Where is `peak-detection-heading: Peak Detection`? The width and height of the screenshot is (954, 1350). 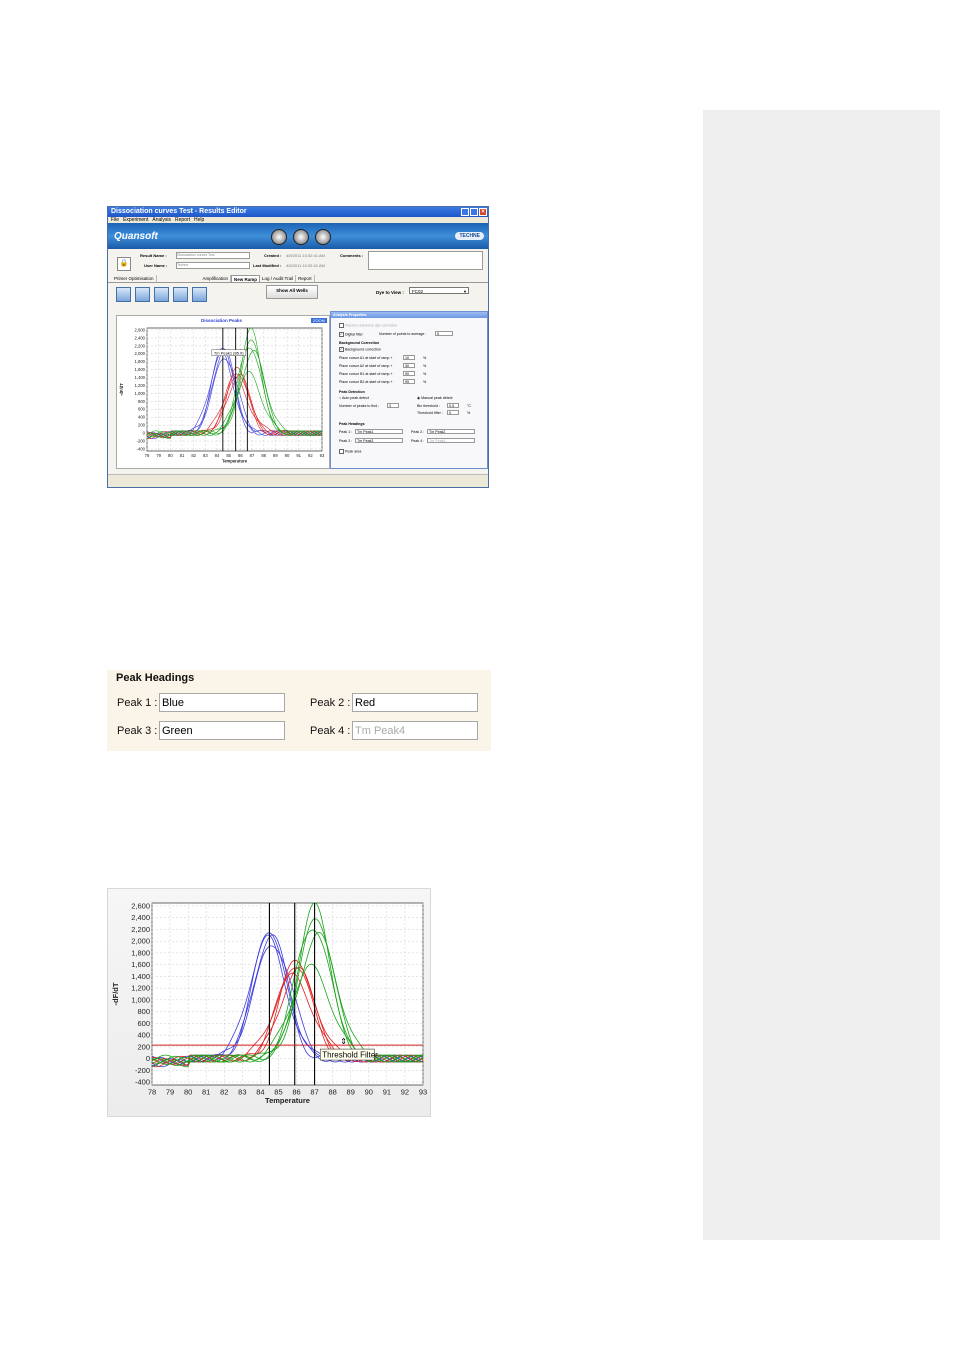 peak-detection-heading: Peak Detection is located at coordinates (352, 392).